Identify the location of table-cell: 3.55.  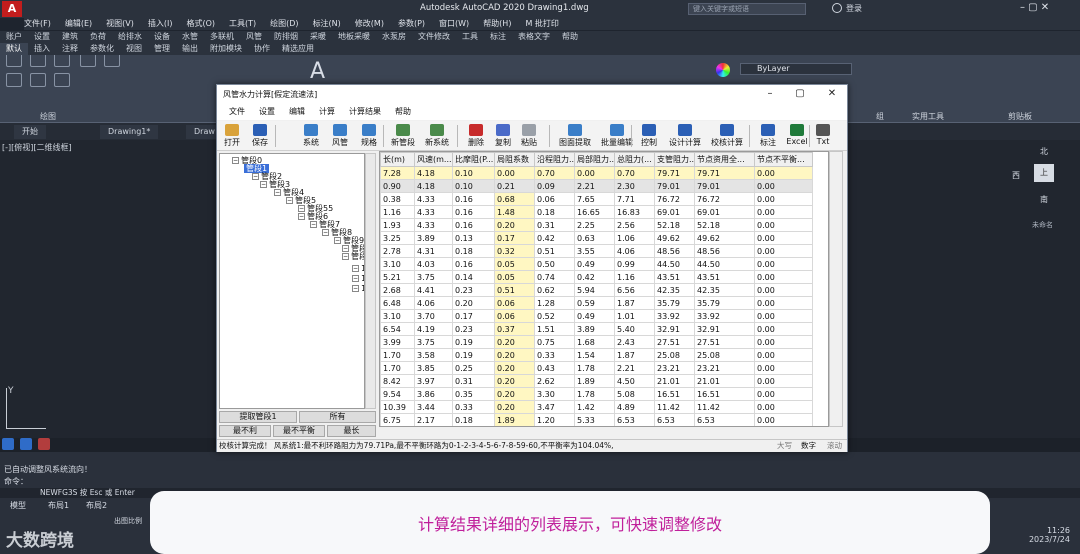
(594, 251).